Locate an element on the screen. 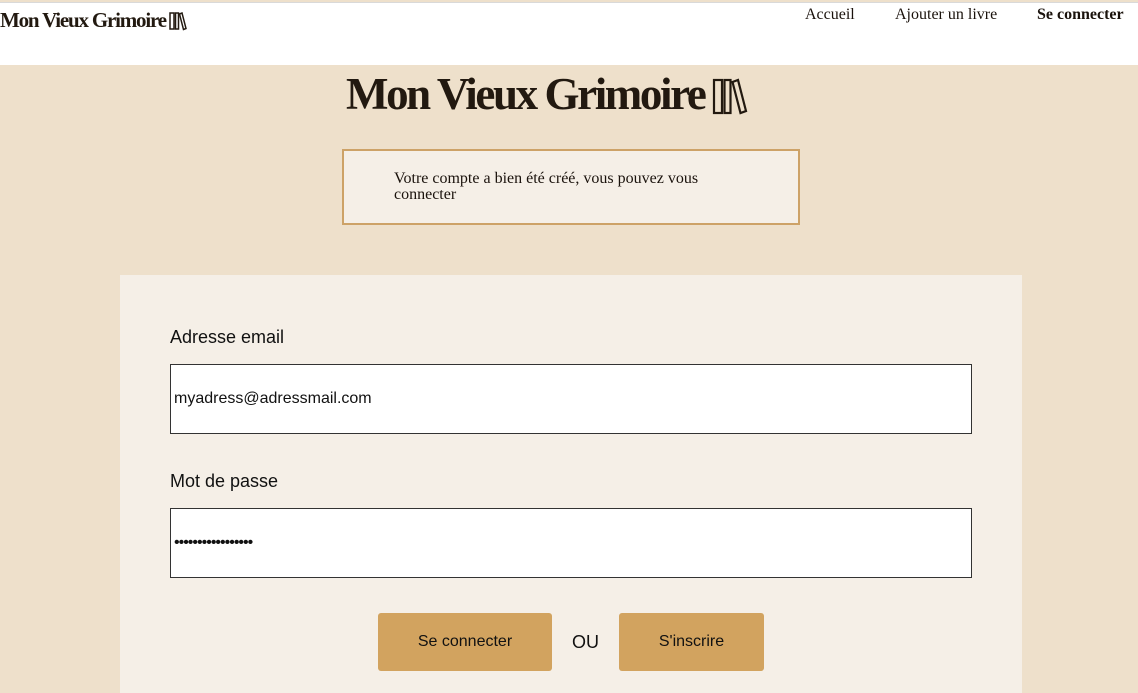 This screenshot has height=693, width=1138. email-label: Adresse email is located at coordinates (227, 337).